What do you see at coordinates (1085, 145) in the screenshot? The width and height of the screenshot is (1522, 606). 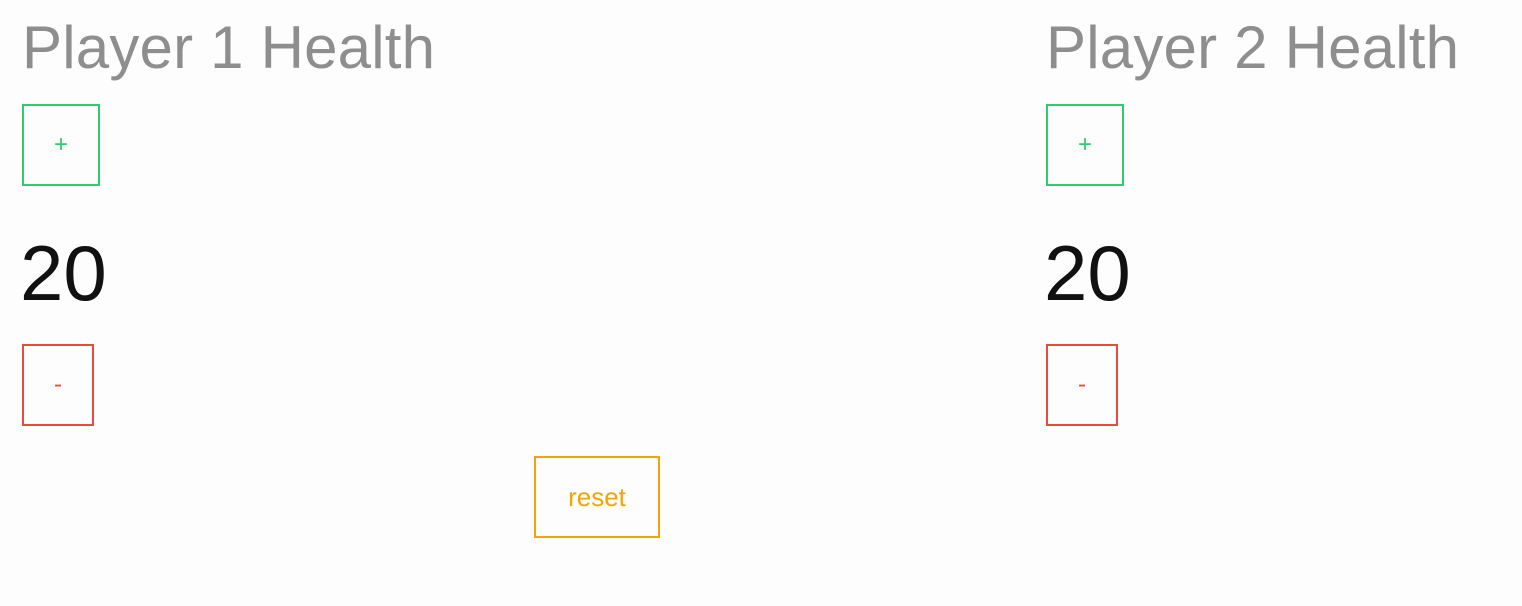 I see `player-2-increment-button: +` at bounding box center [1085, 145].